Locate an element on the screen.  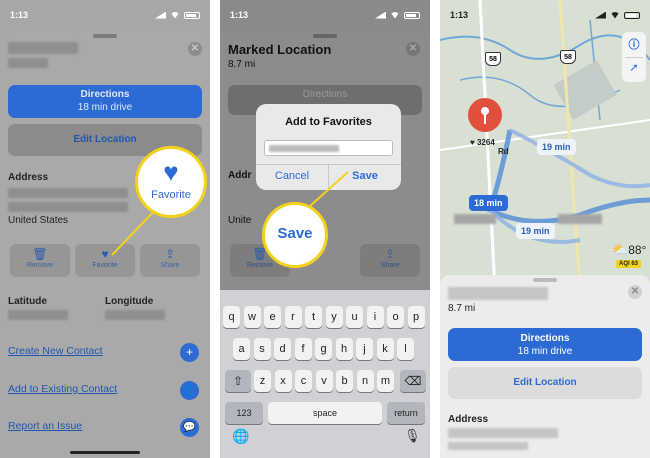
key-y: y is located at coordinates (334, 317).